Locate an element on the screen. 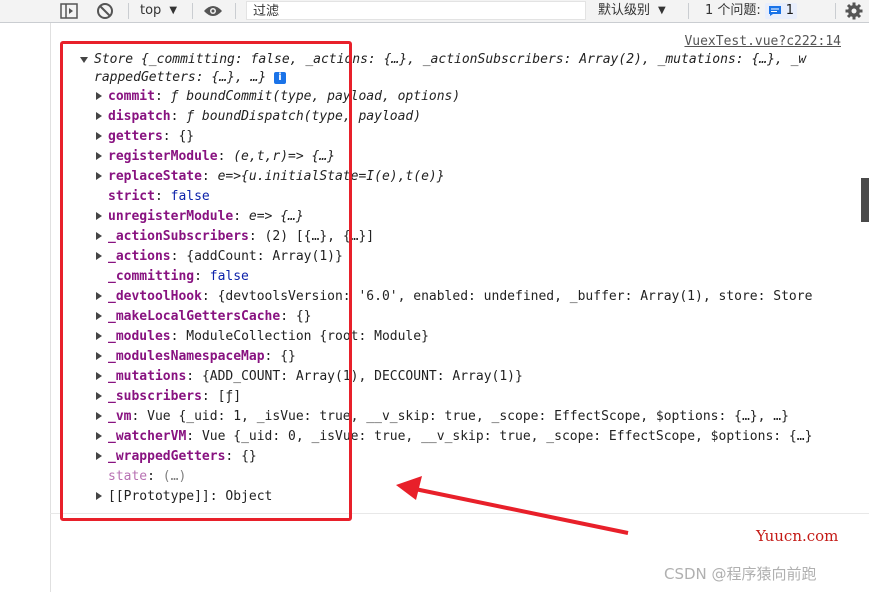  annotation-arrow is located at coordinates (512, 505).